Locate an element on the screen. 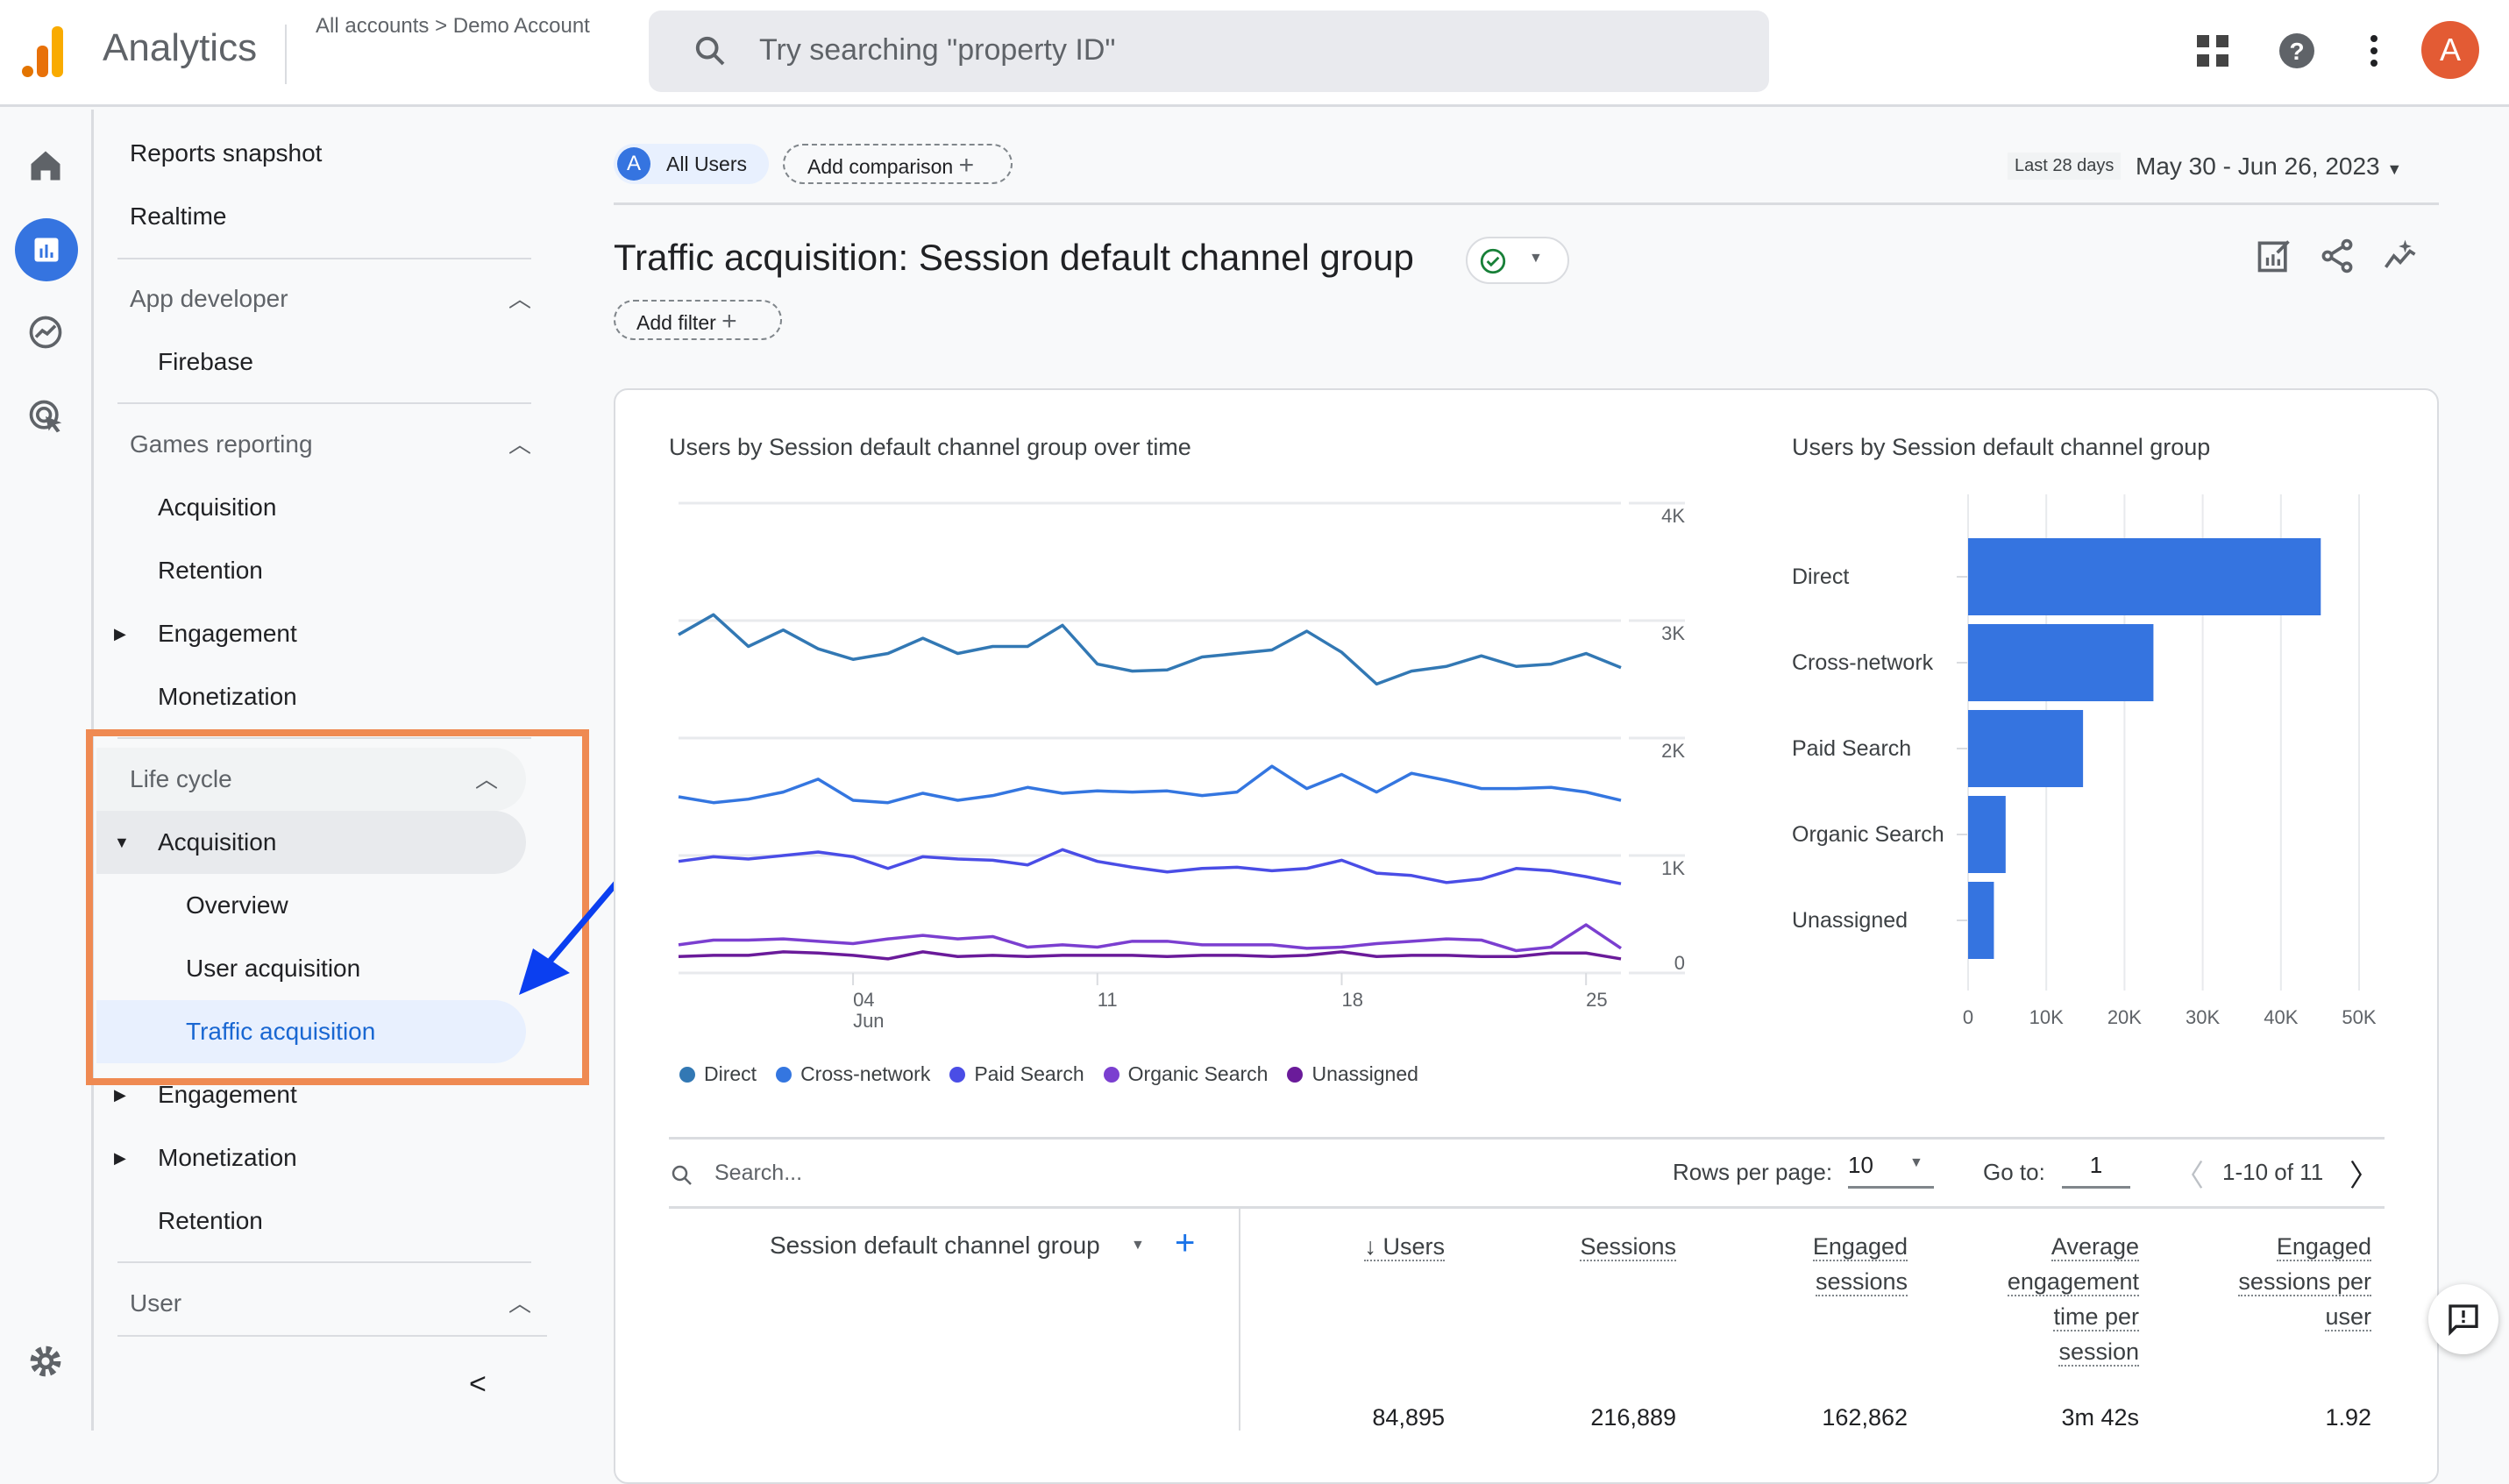 The width and height of the screenshot is (2509, 1484). y-tick-label: 3K is located at coordinates (1673, 633).